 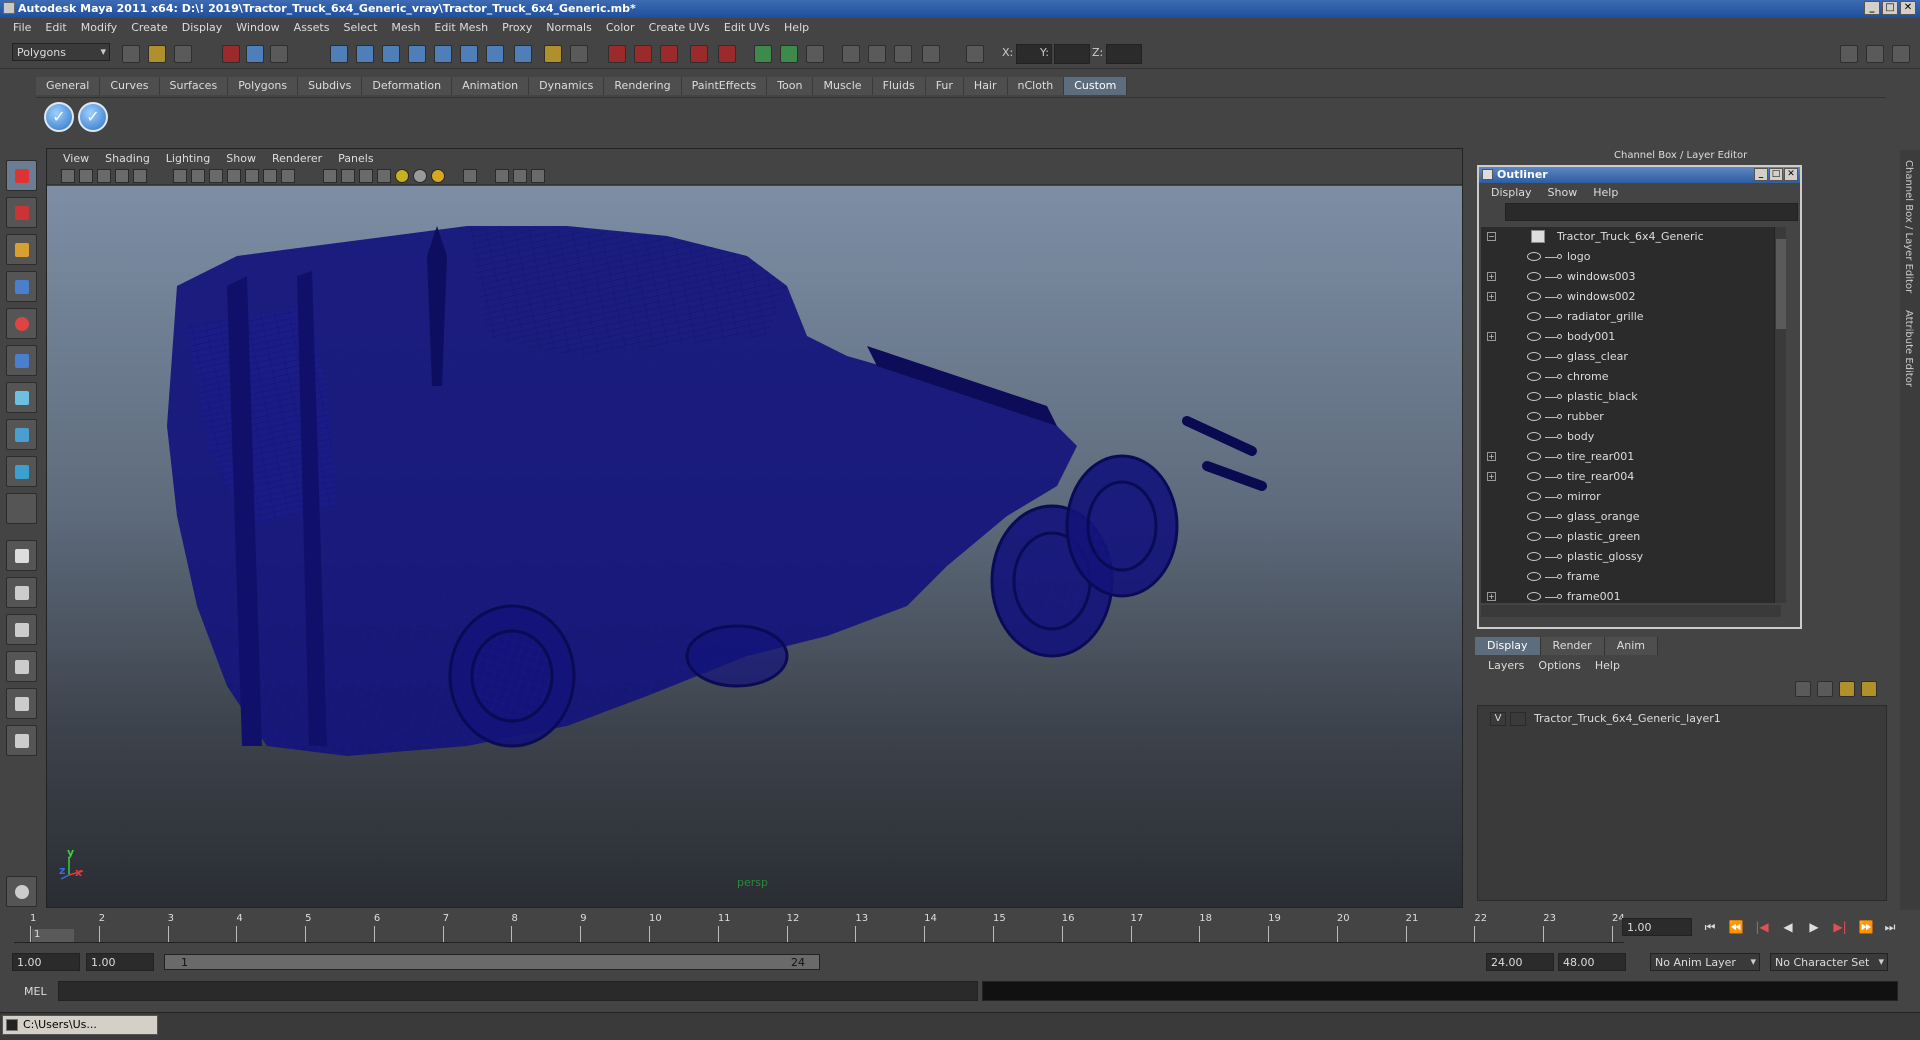 What do you see at coordinates (183, 54) in the screenshot?
I see `save-scene-icon` at bounding box center [183, 54].